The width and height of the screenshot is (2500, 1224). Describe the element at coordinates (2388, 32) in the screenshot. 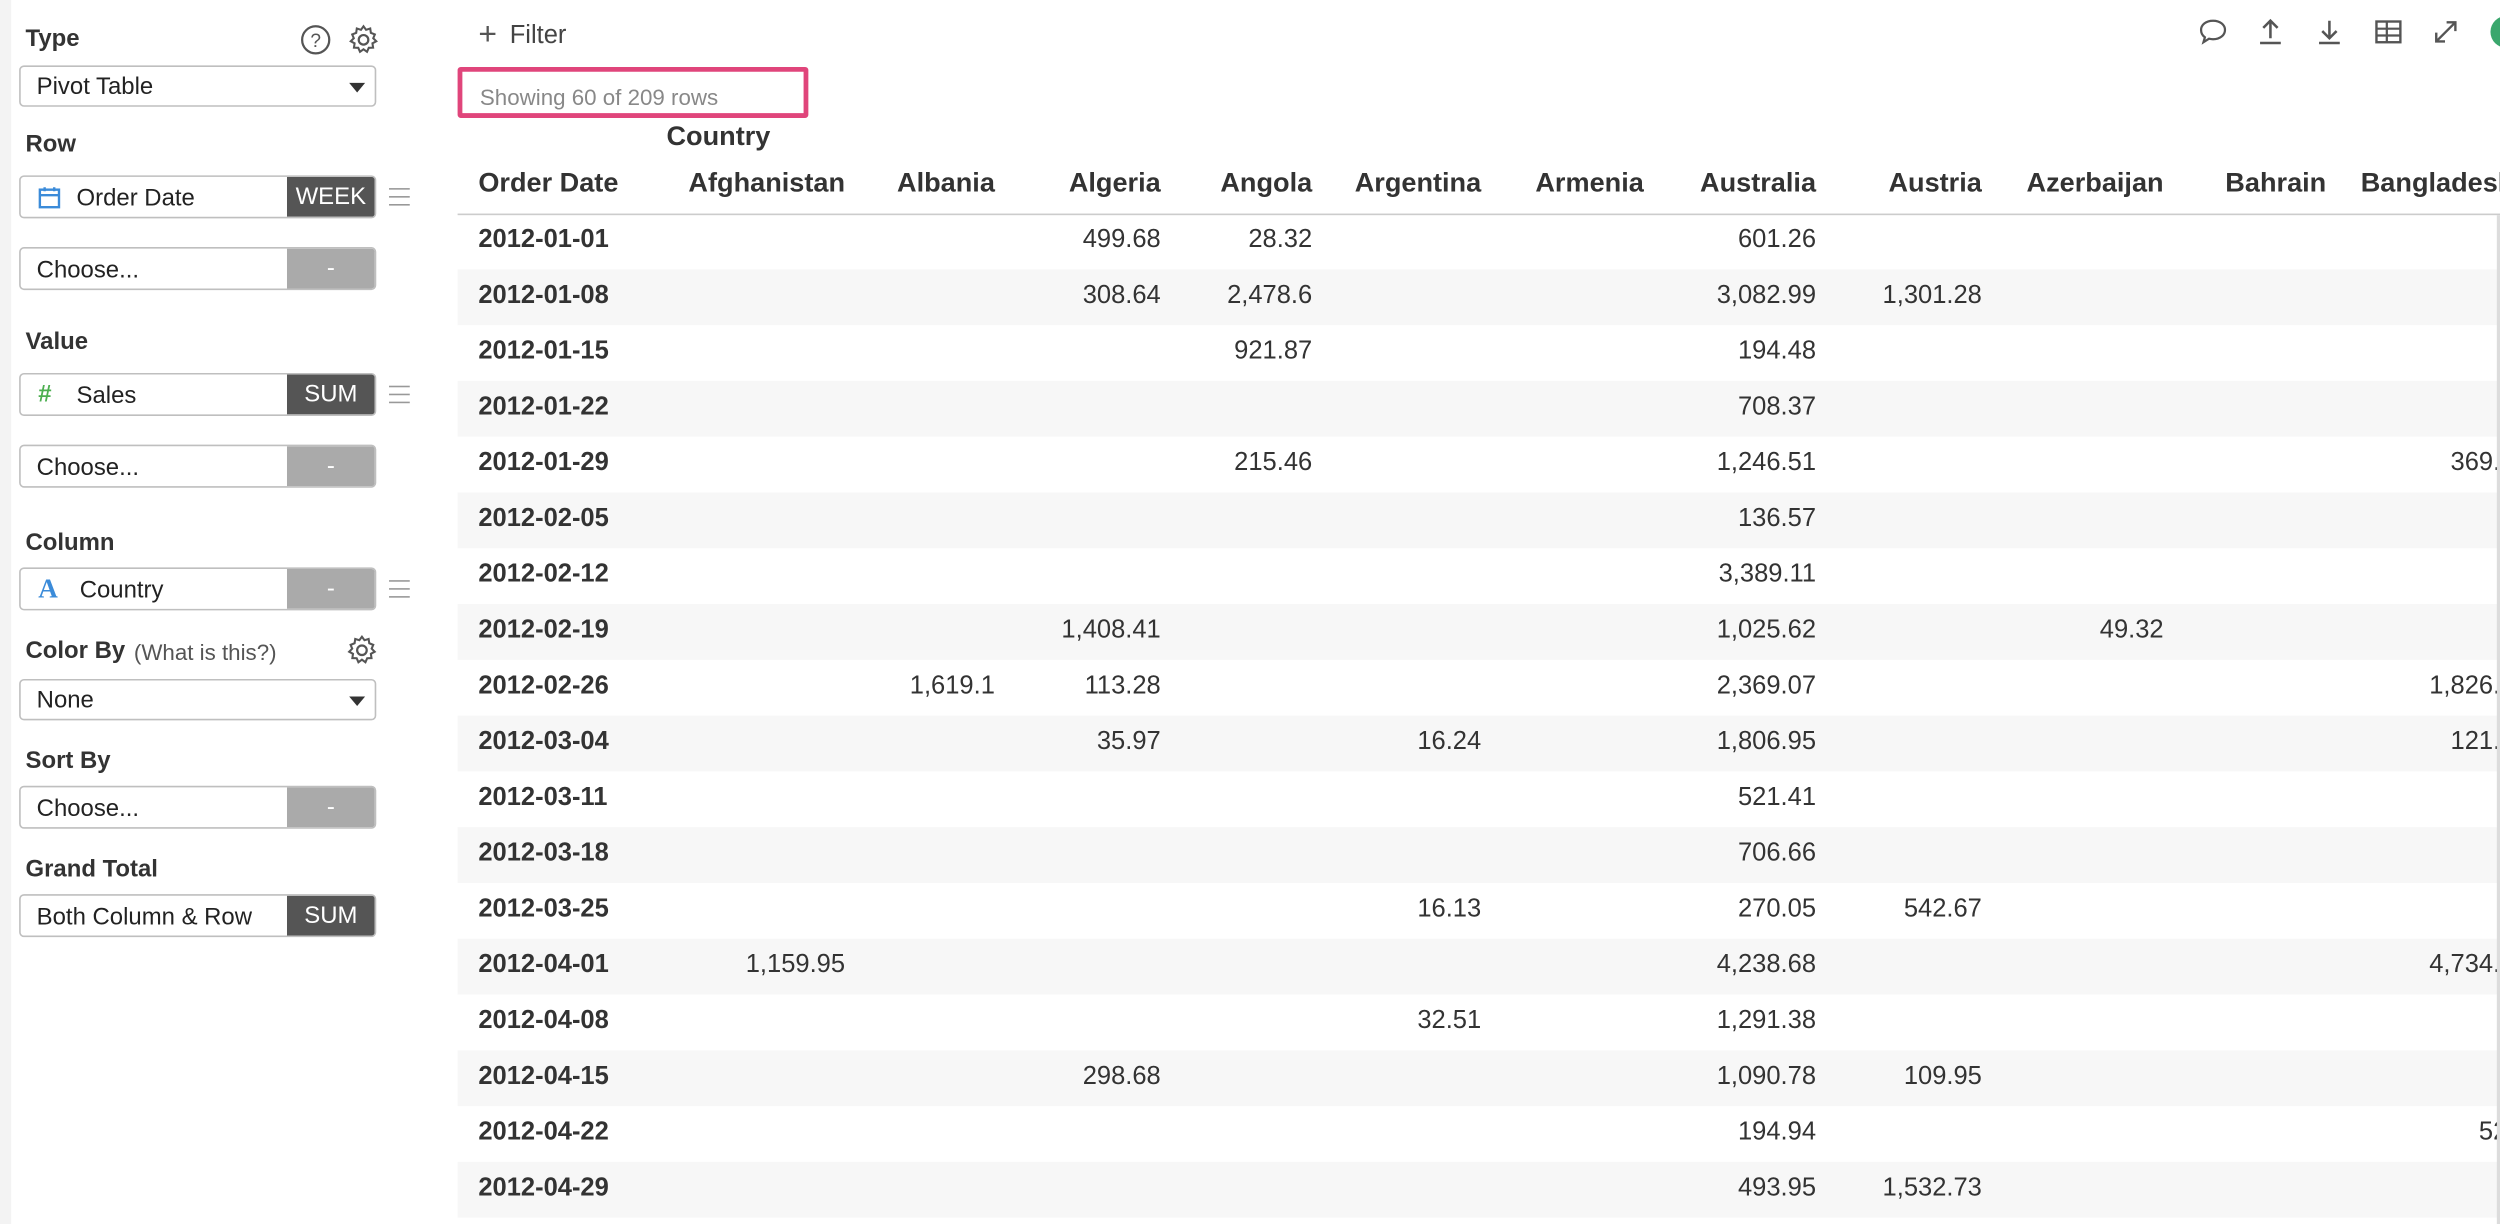

I see `table-icon` at that location.